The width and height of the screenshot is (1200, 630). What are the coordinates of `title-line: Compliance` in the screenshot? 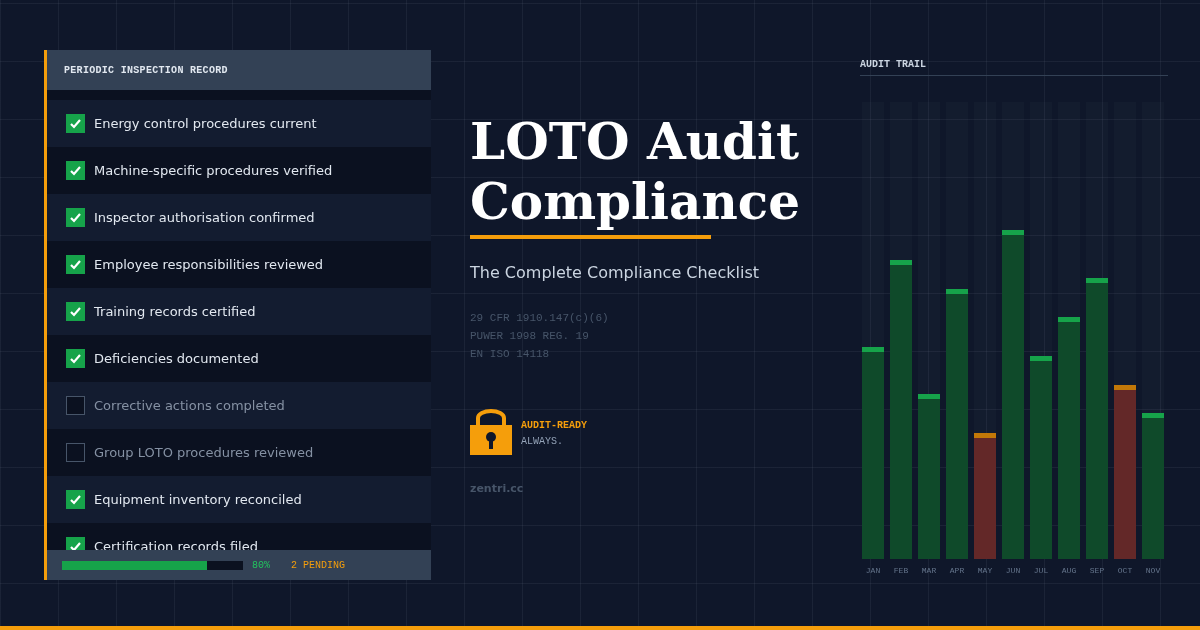 It's located at (635, 202).